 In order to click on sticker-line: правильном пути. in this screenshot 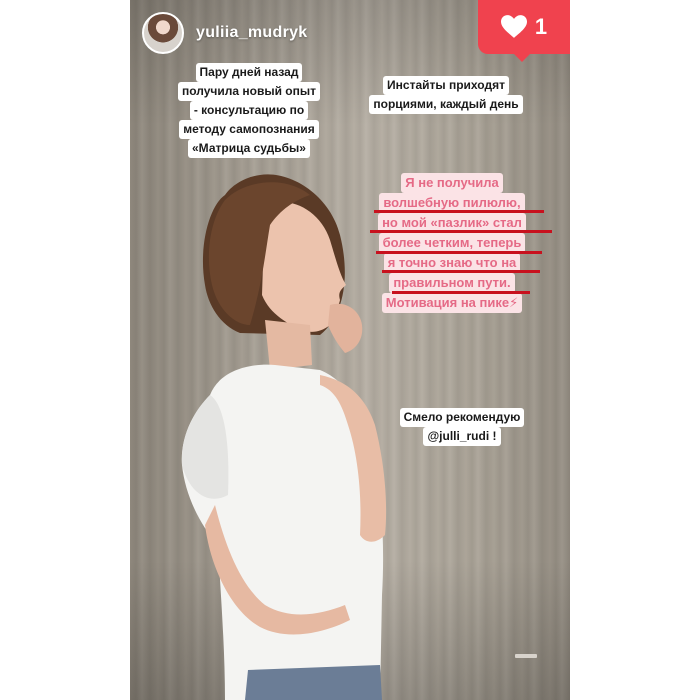, I will do `click(452, 283)`.